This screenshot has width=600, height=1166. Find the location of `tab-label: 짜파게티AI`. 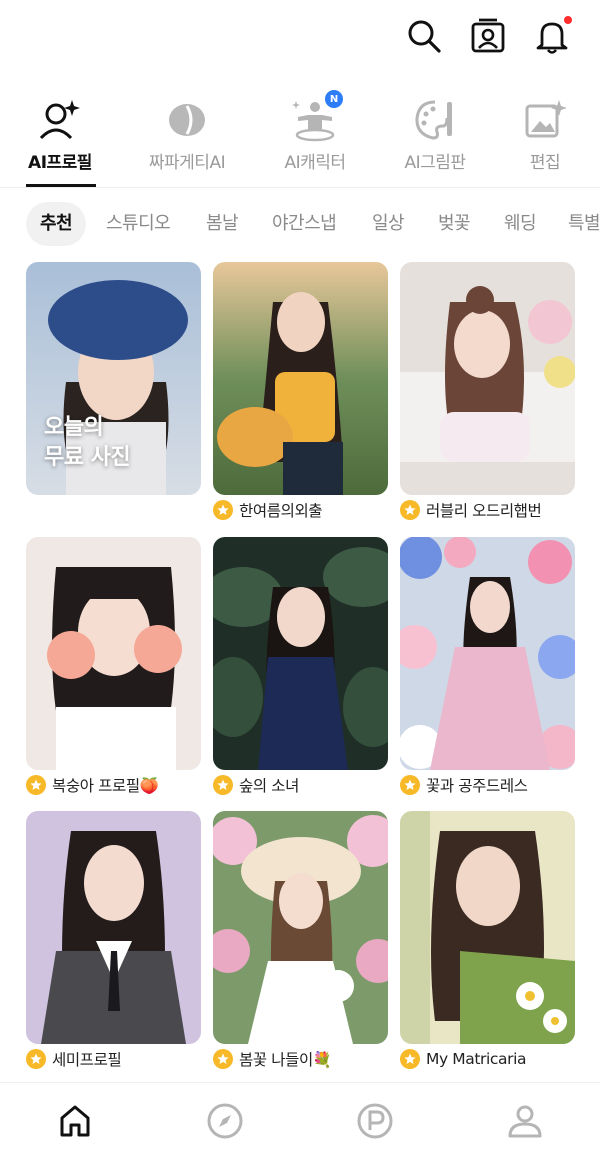

tab-label: 짜파게티AI is located at coordinates (187, 163).